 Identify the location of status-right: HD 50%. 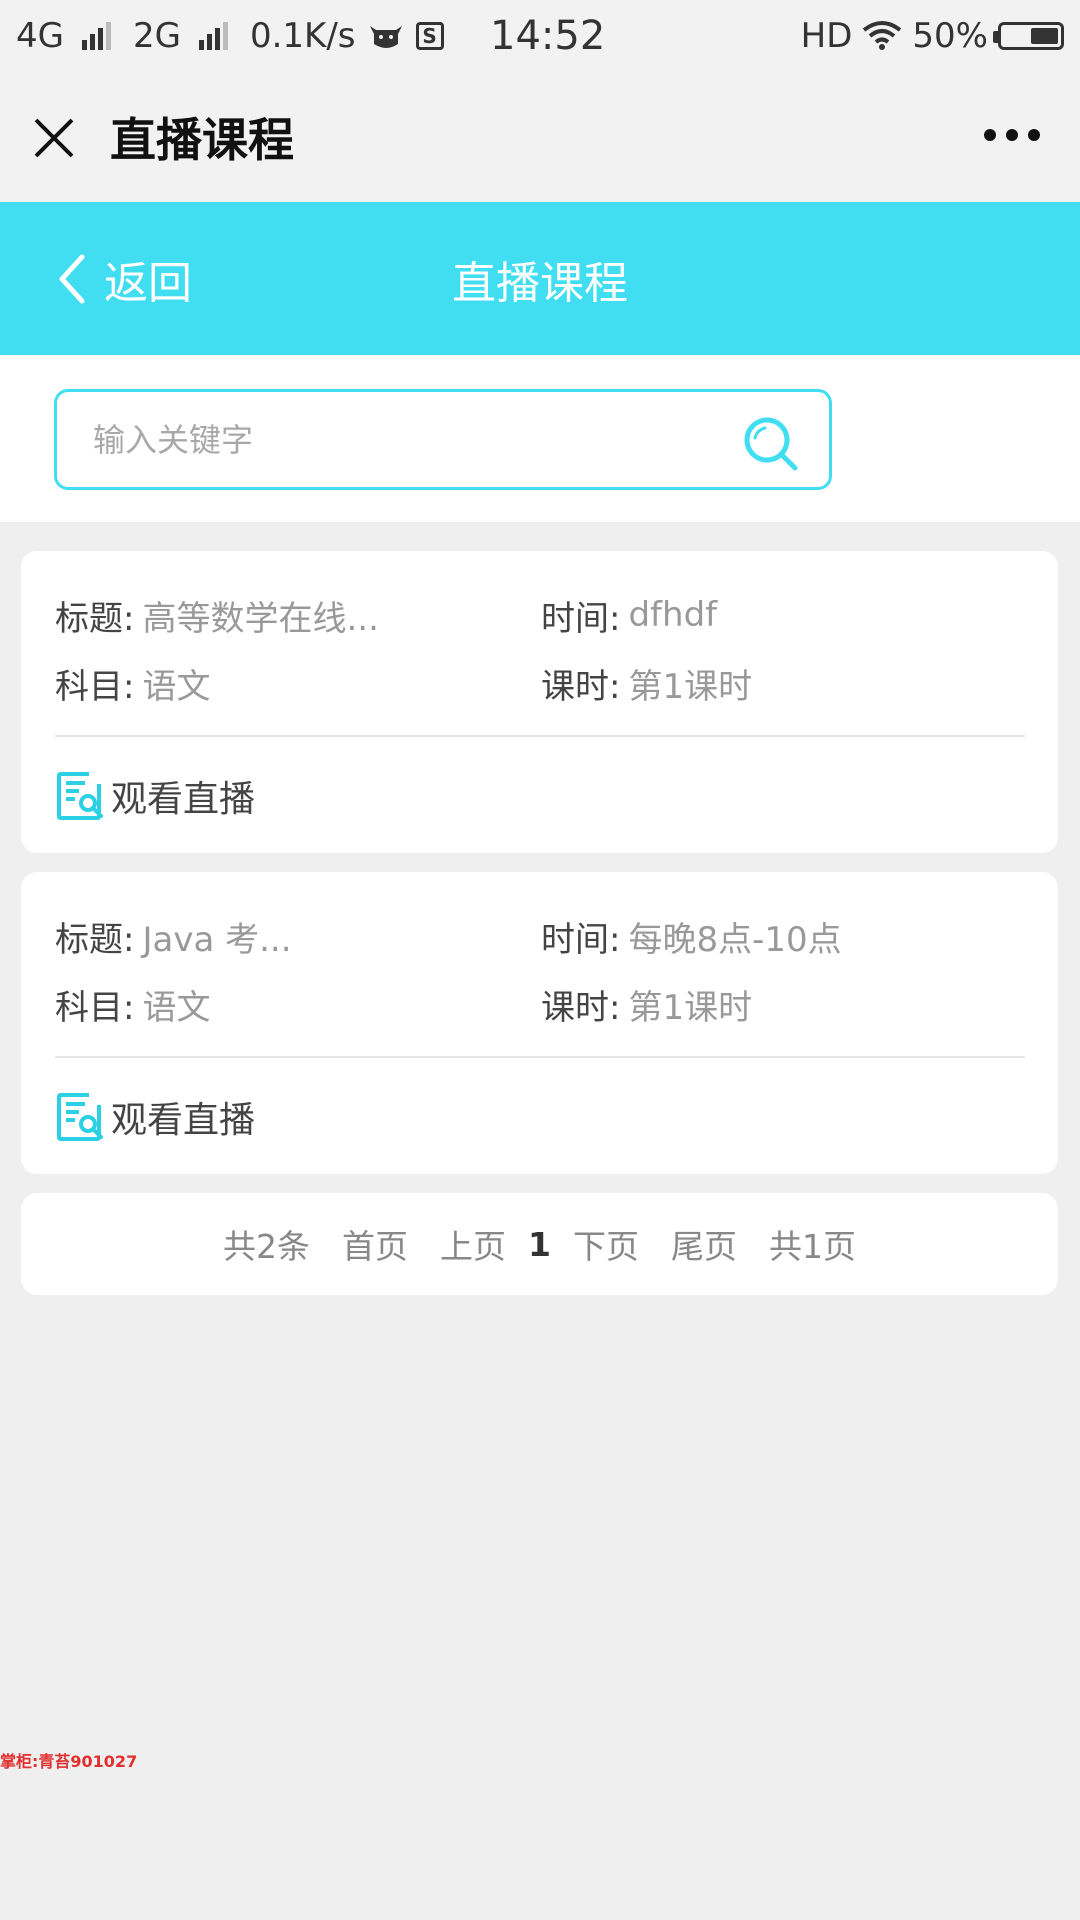
(932, 36).